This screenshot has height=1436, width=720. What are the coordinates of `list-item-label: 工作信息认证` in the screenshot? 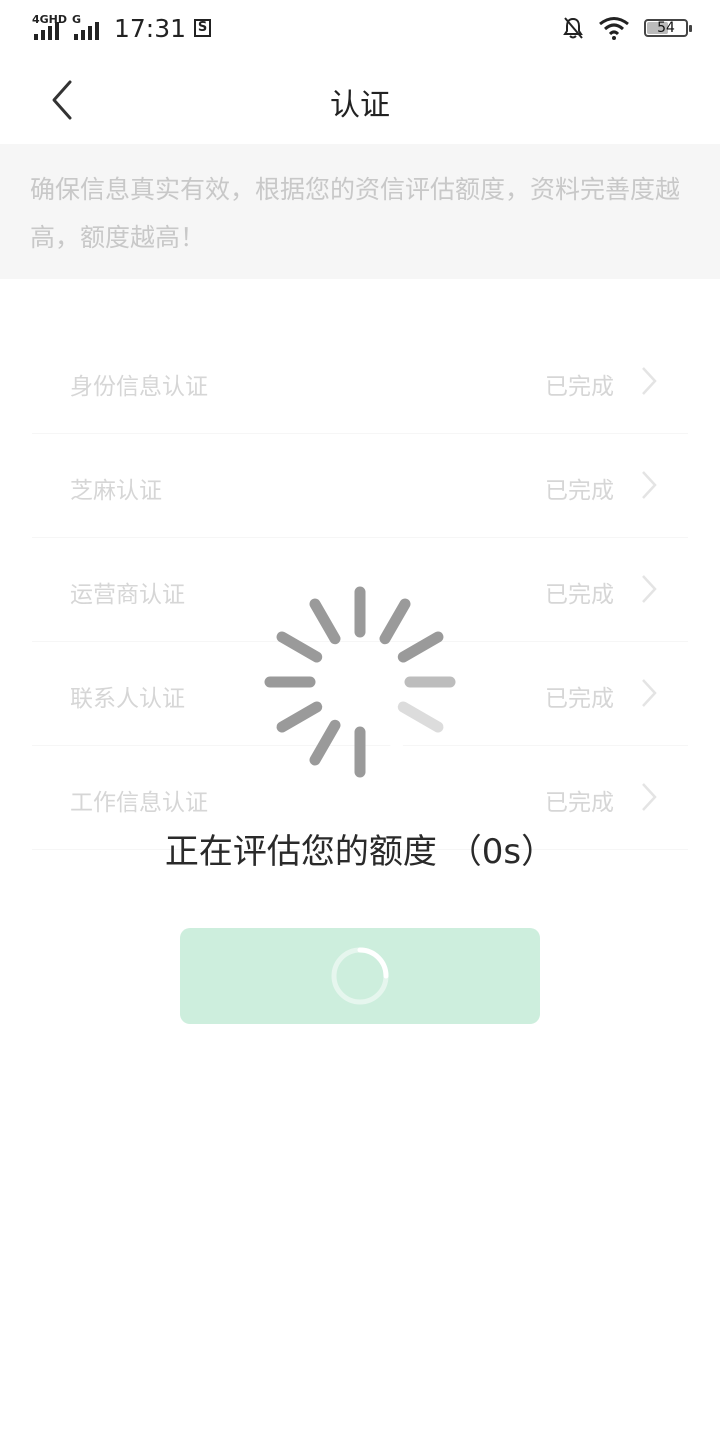 It's located at (139, 803).